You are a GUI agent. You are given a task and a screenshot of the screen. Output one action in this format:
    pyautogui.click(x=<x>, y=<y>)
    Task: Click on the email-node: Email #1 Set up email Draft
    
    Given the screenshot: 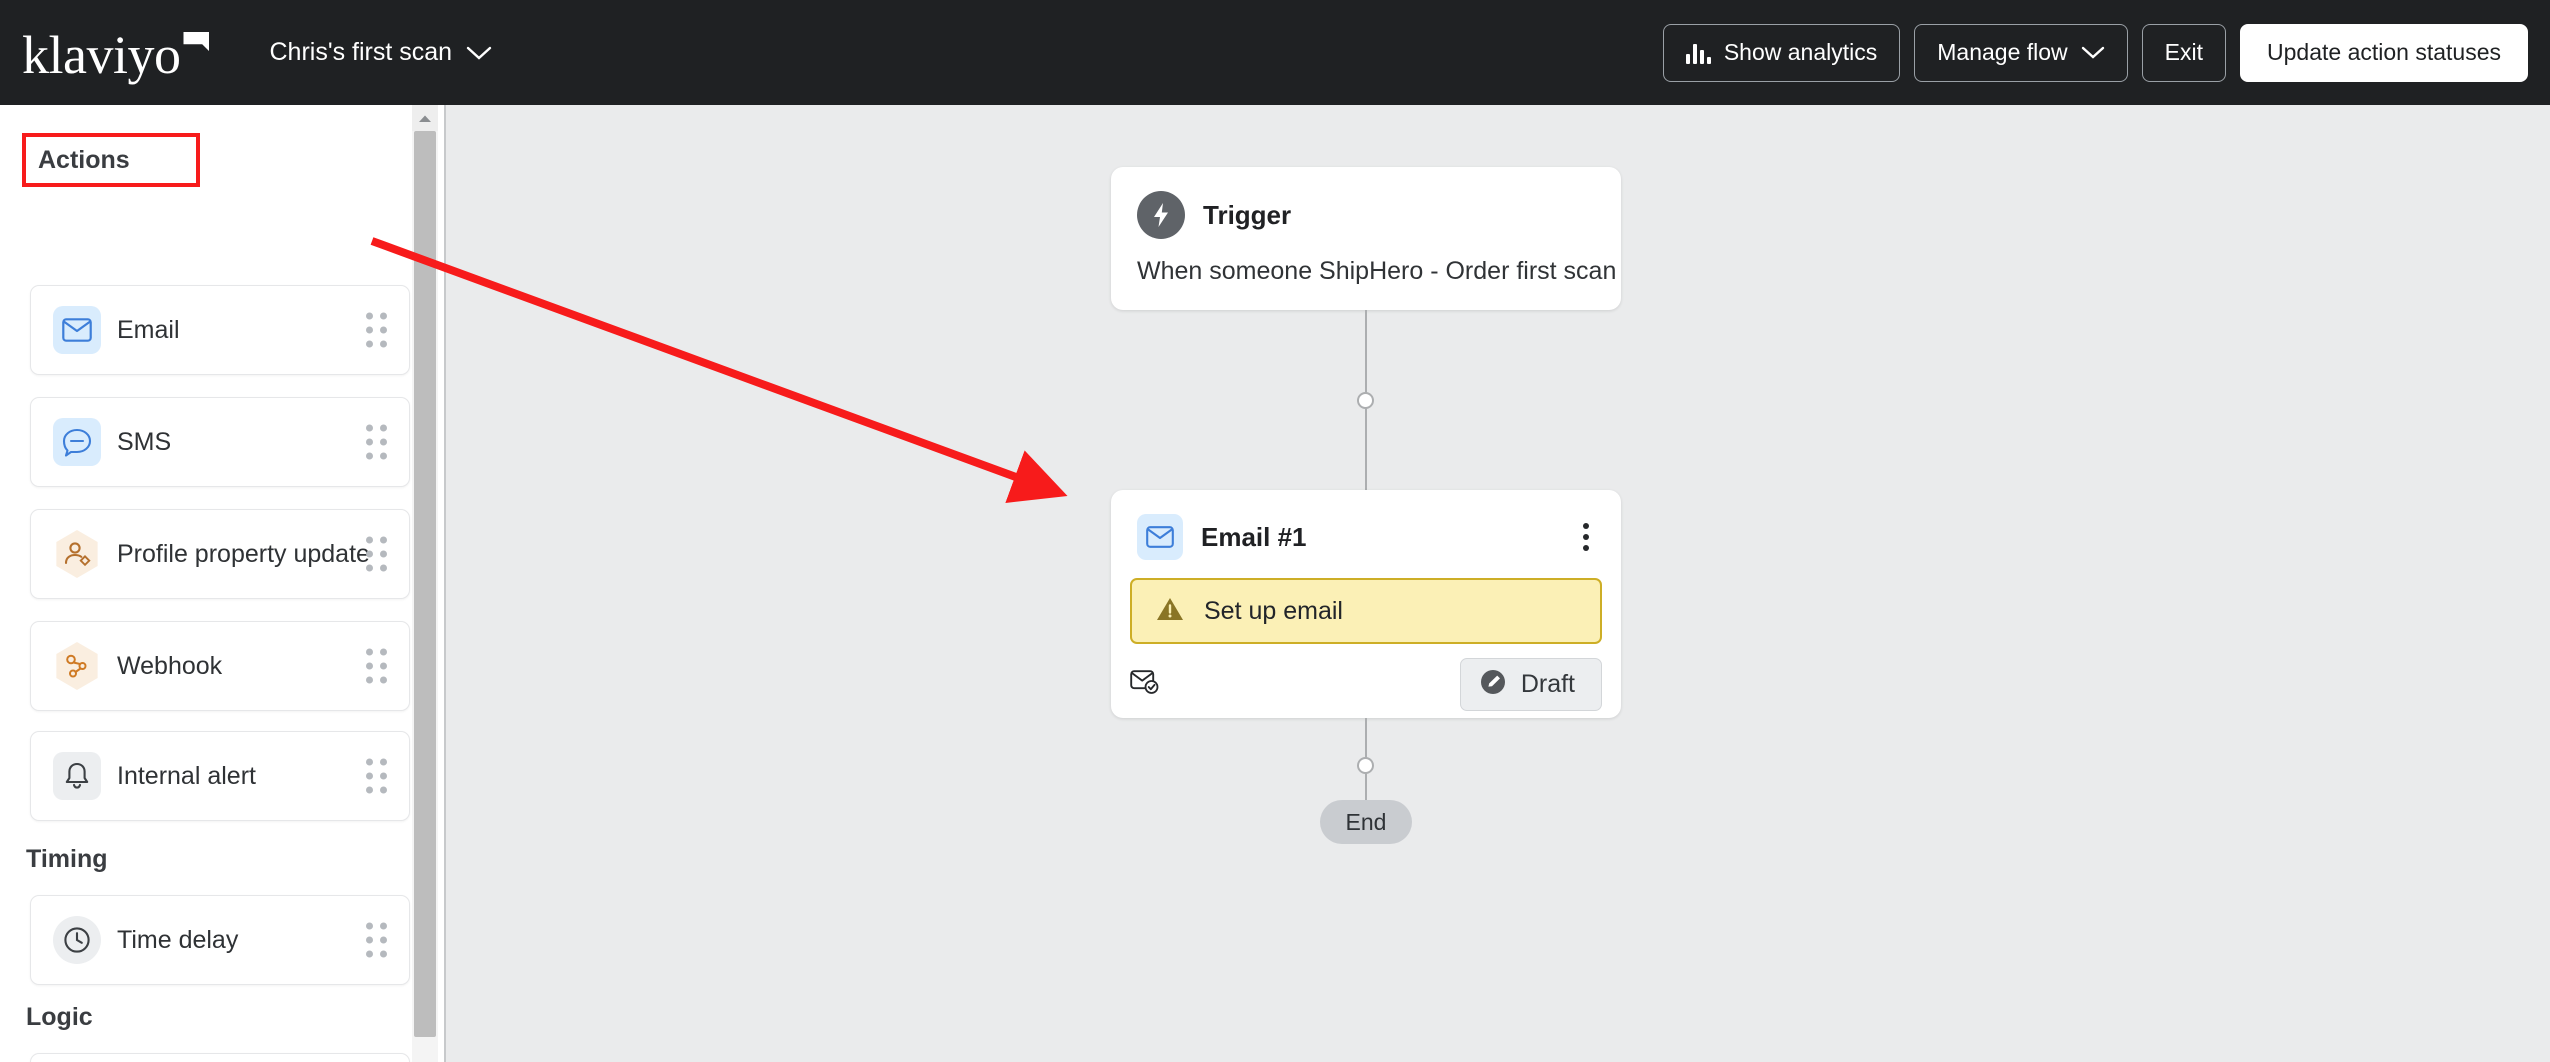 What is the action you would take?
    pyautogui.click(x=1366, y=604)
    